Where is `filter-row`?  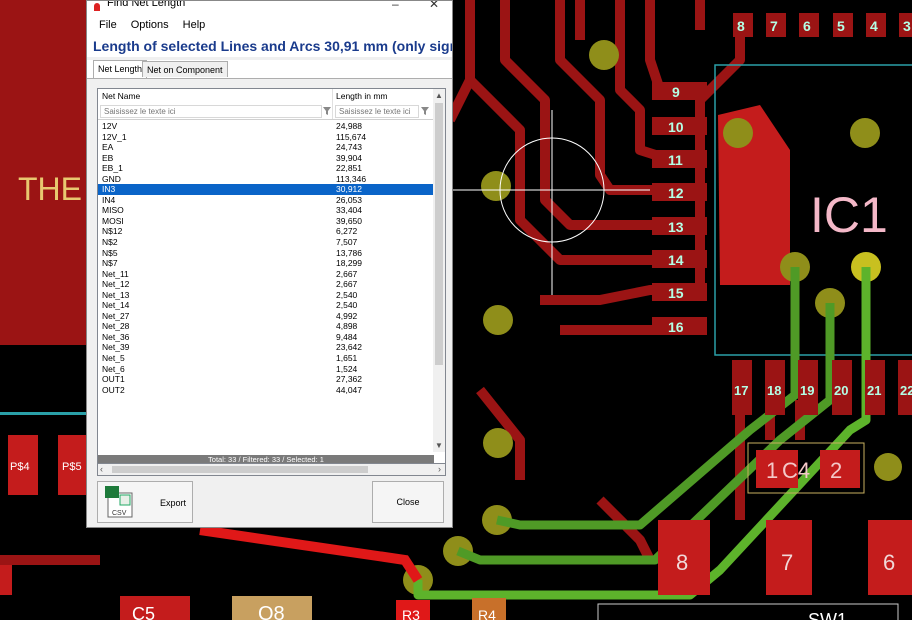 filter-row is located at coordinates (266, 112).